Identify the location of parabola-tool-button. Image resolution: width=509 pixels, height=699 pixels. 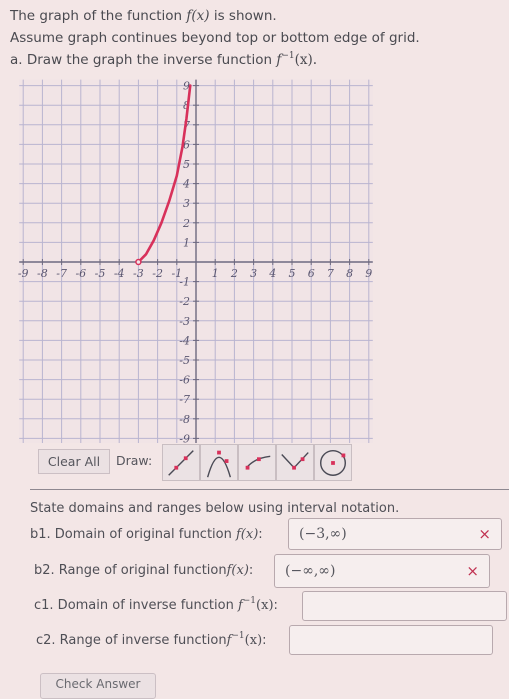
(219, 462).